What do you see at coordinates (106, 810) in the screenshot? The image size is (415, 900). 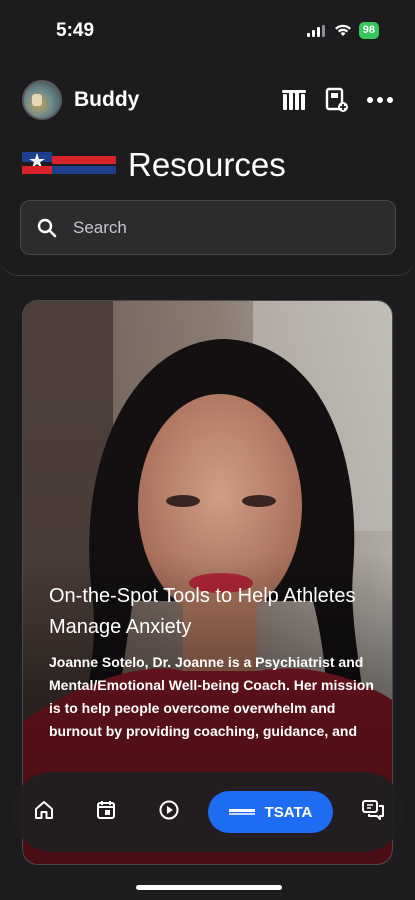 I see `calendar-icon` at bounding box center [106, 810].